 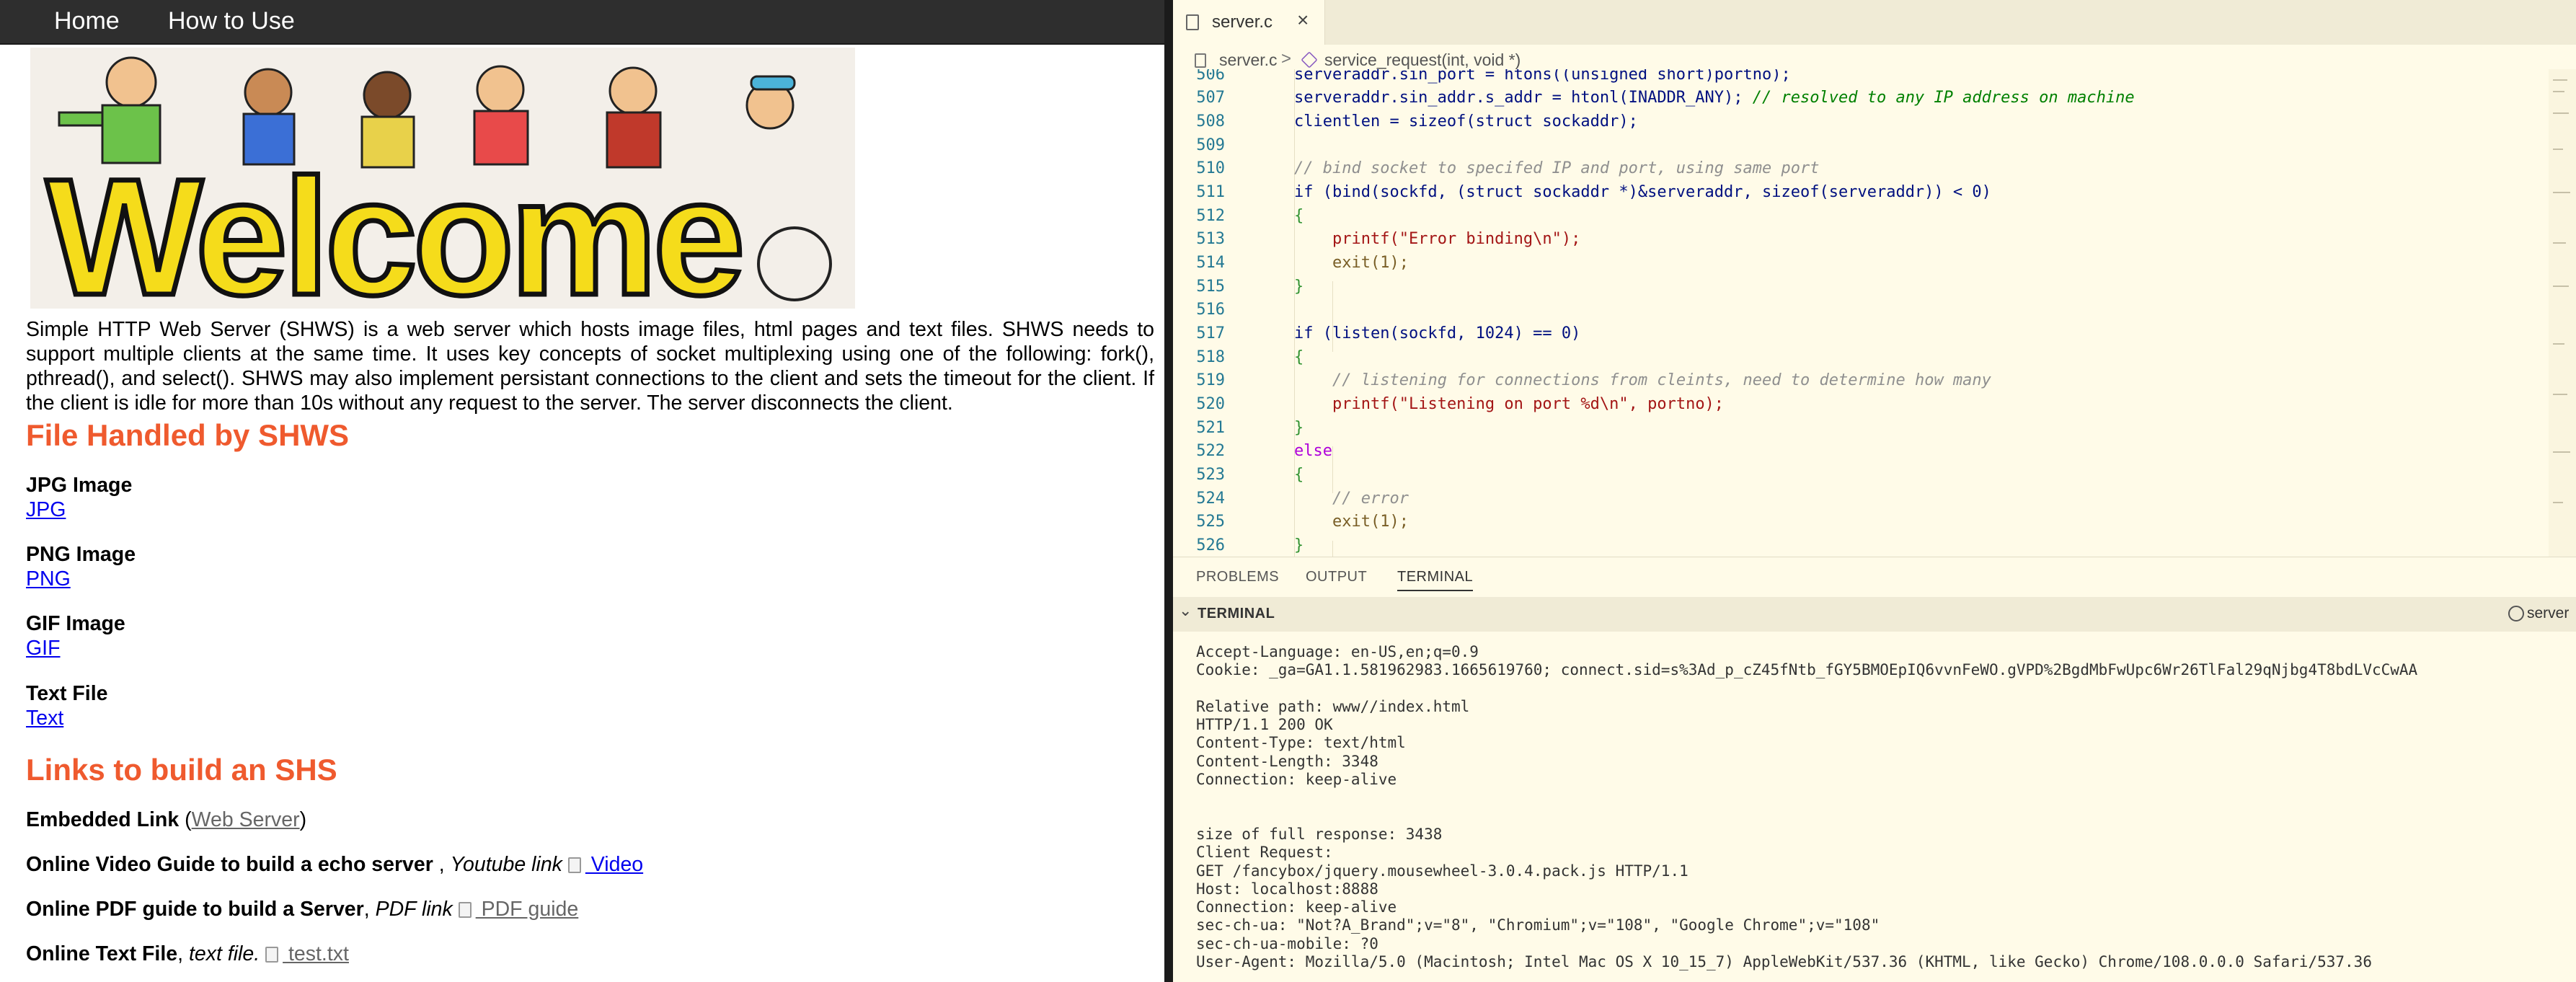 What do you see at coordinates (1874, 22) in the screenshot?
I see `editor-tab-bar: server.c ×` at bounding box center [1874, 22].